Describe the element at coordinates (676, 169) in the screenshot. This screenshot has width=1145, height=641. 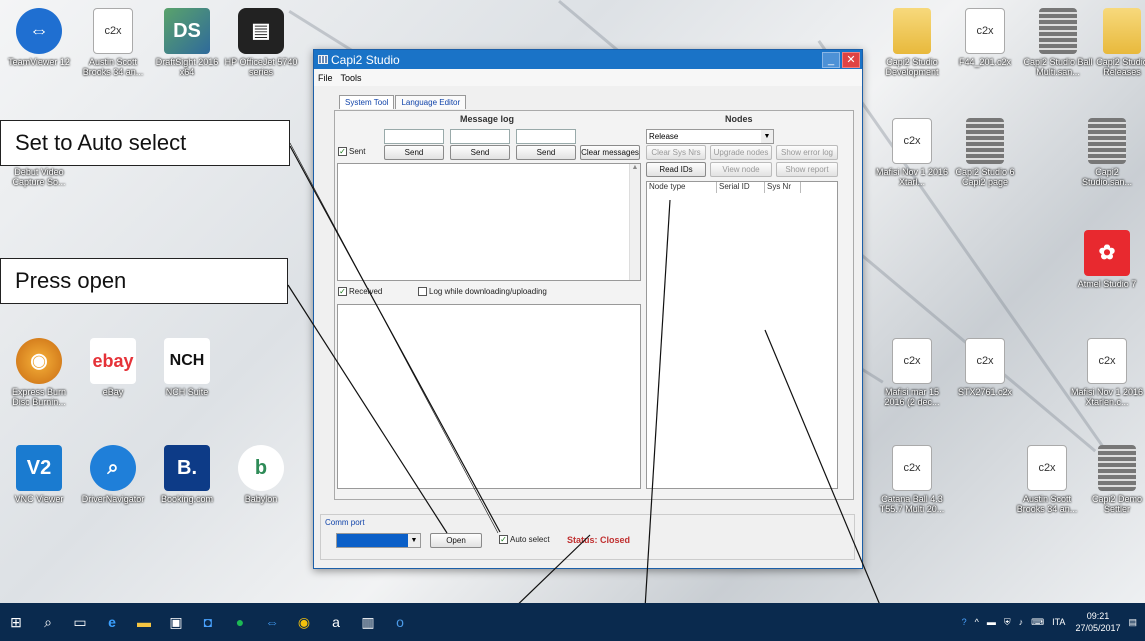
I see `read-ids-button: Read IDs` at that location.